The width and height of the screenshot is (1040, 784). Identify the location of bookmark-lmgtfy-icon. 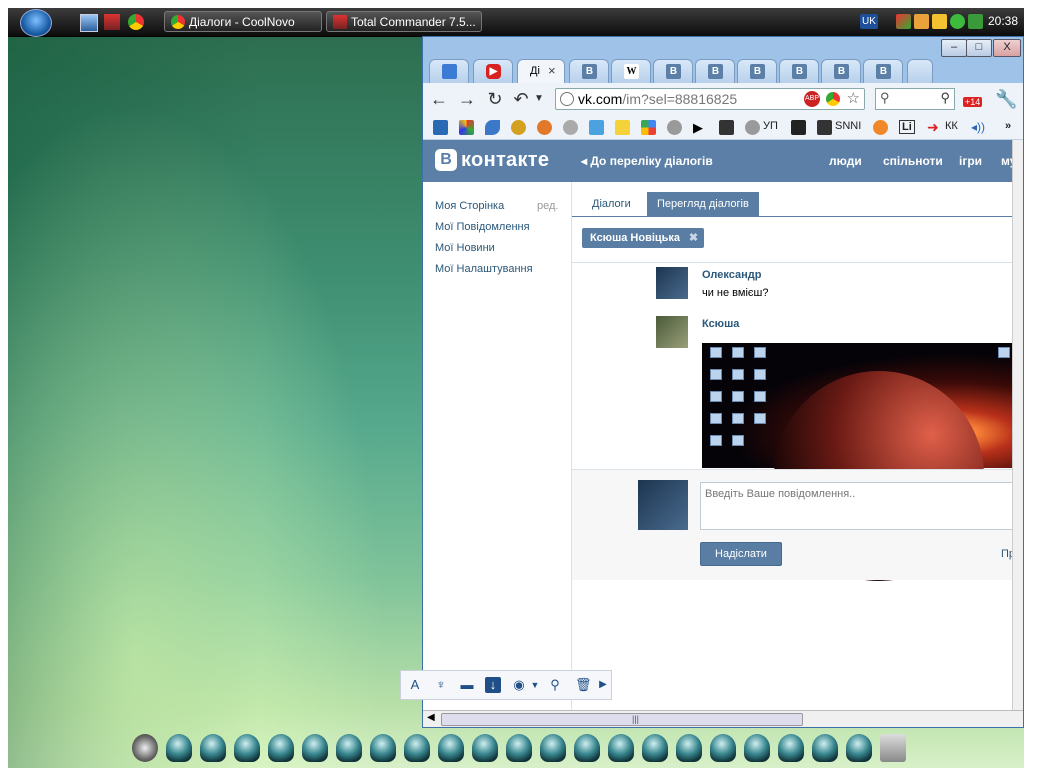
(622, 127).